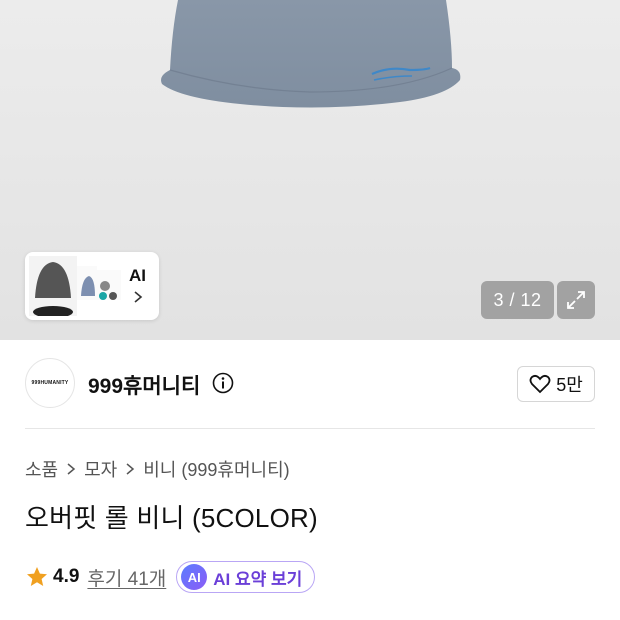 The width and height of the screenshot is (620, 620). What do you see at coordinates (223, 383) in the screenshot?
I see `info-icon` at bounding box center [223, 383].